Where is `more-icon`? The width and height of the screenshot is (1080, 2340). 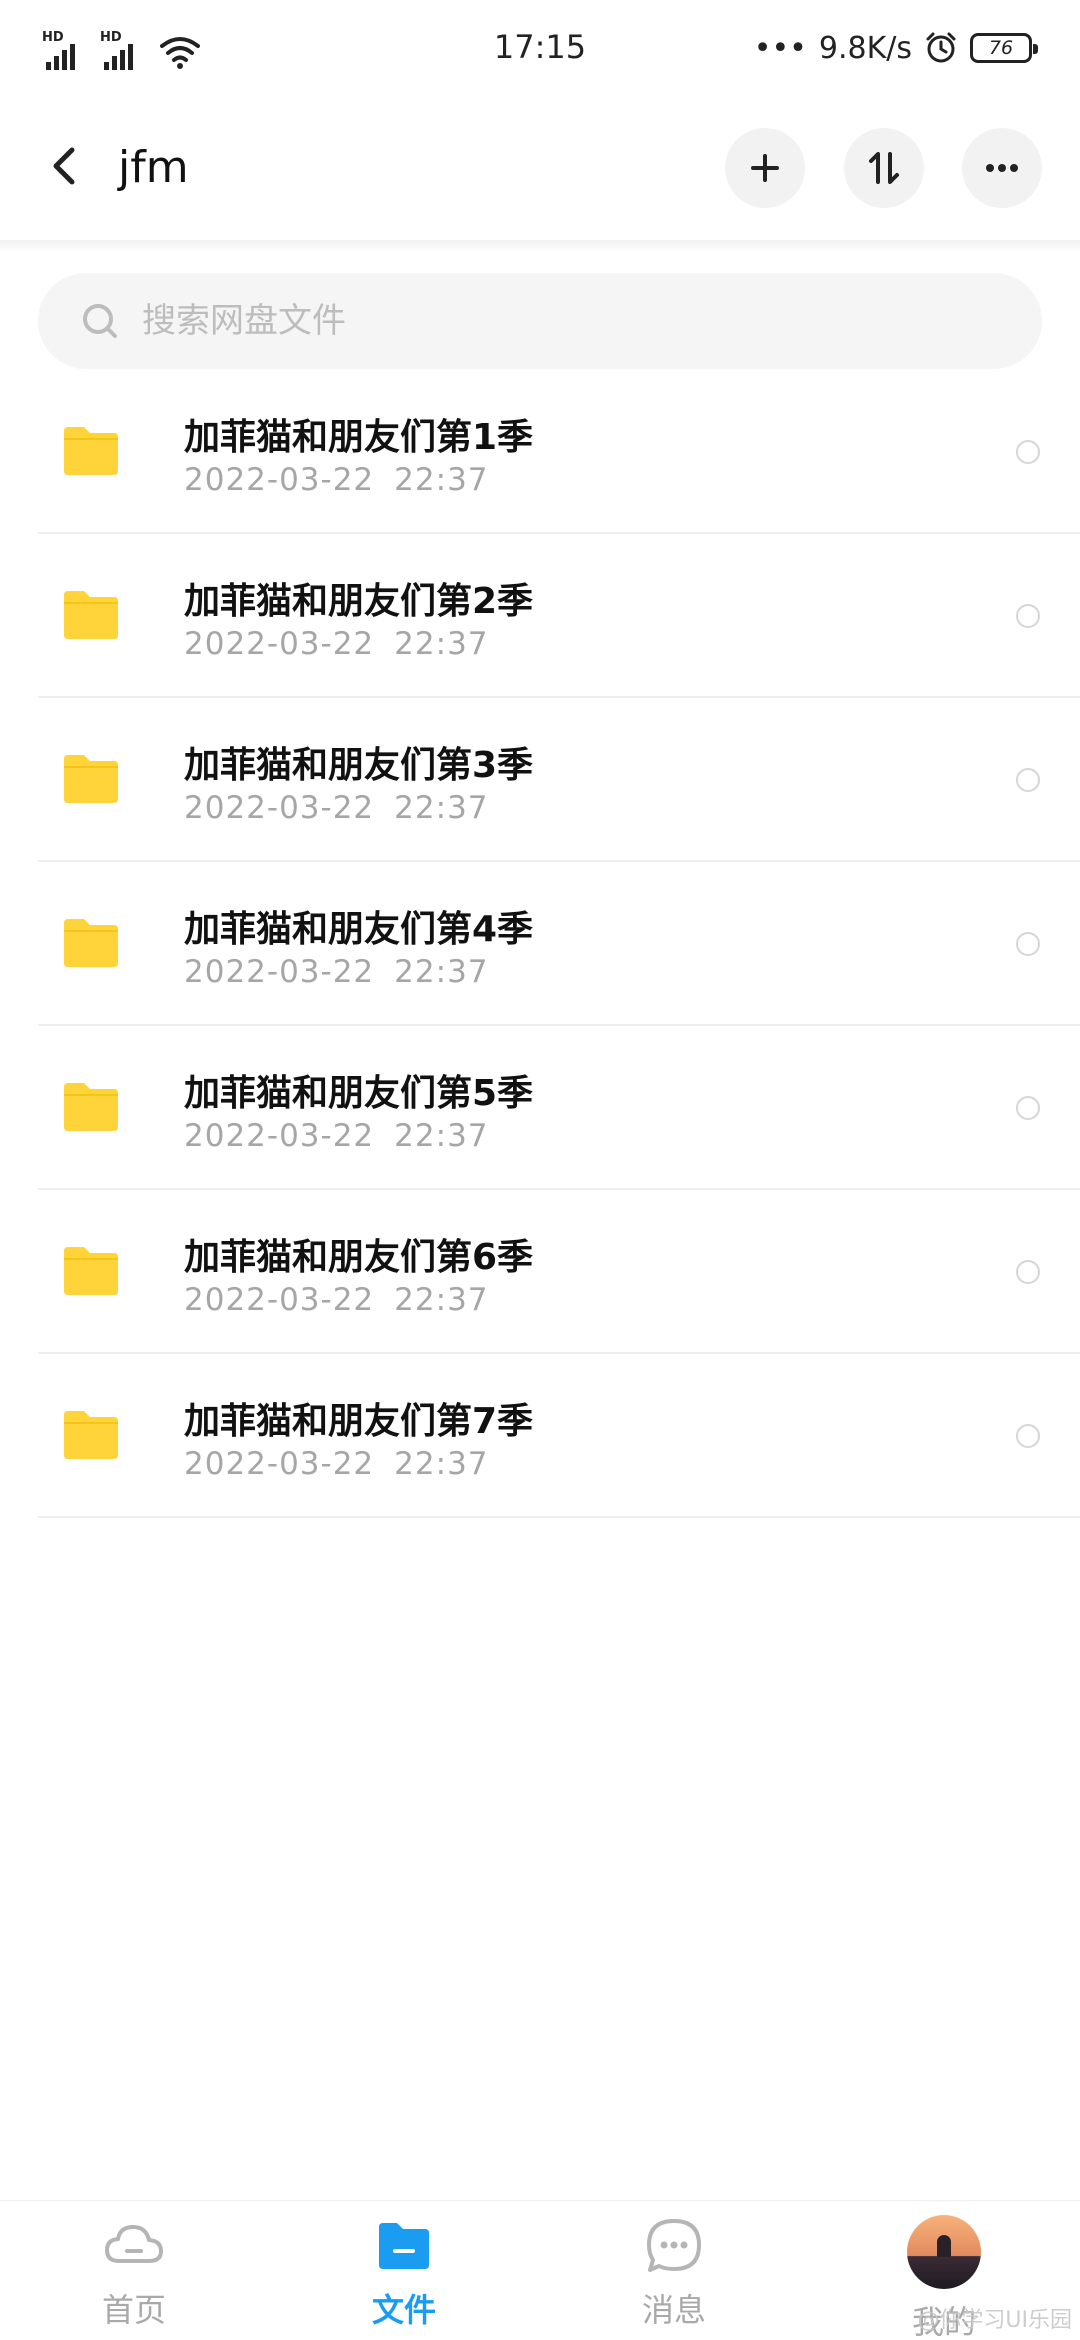
more-icon is located at coordinates (1002, 168).